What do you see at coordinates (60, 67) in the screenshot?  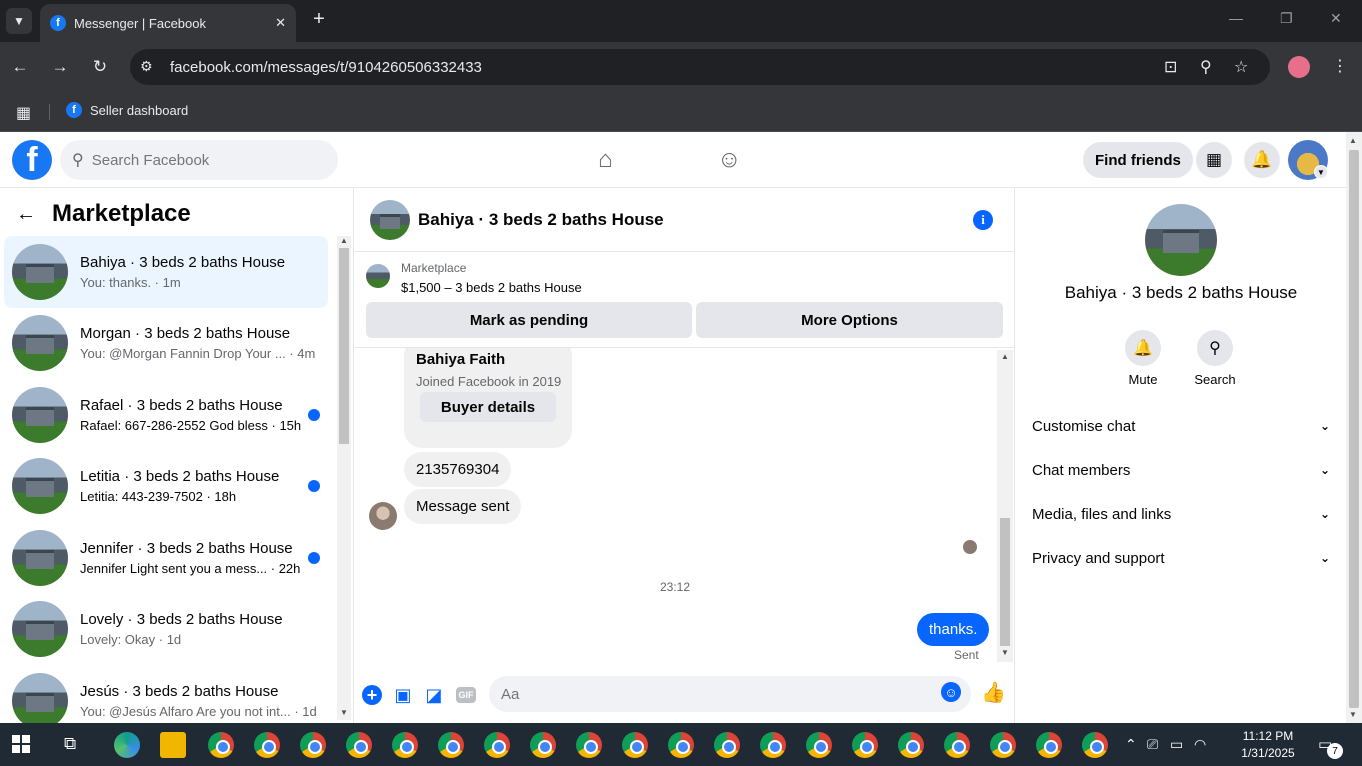 I see `forward-arrow-icon: →` at bounding box center [60, 67].